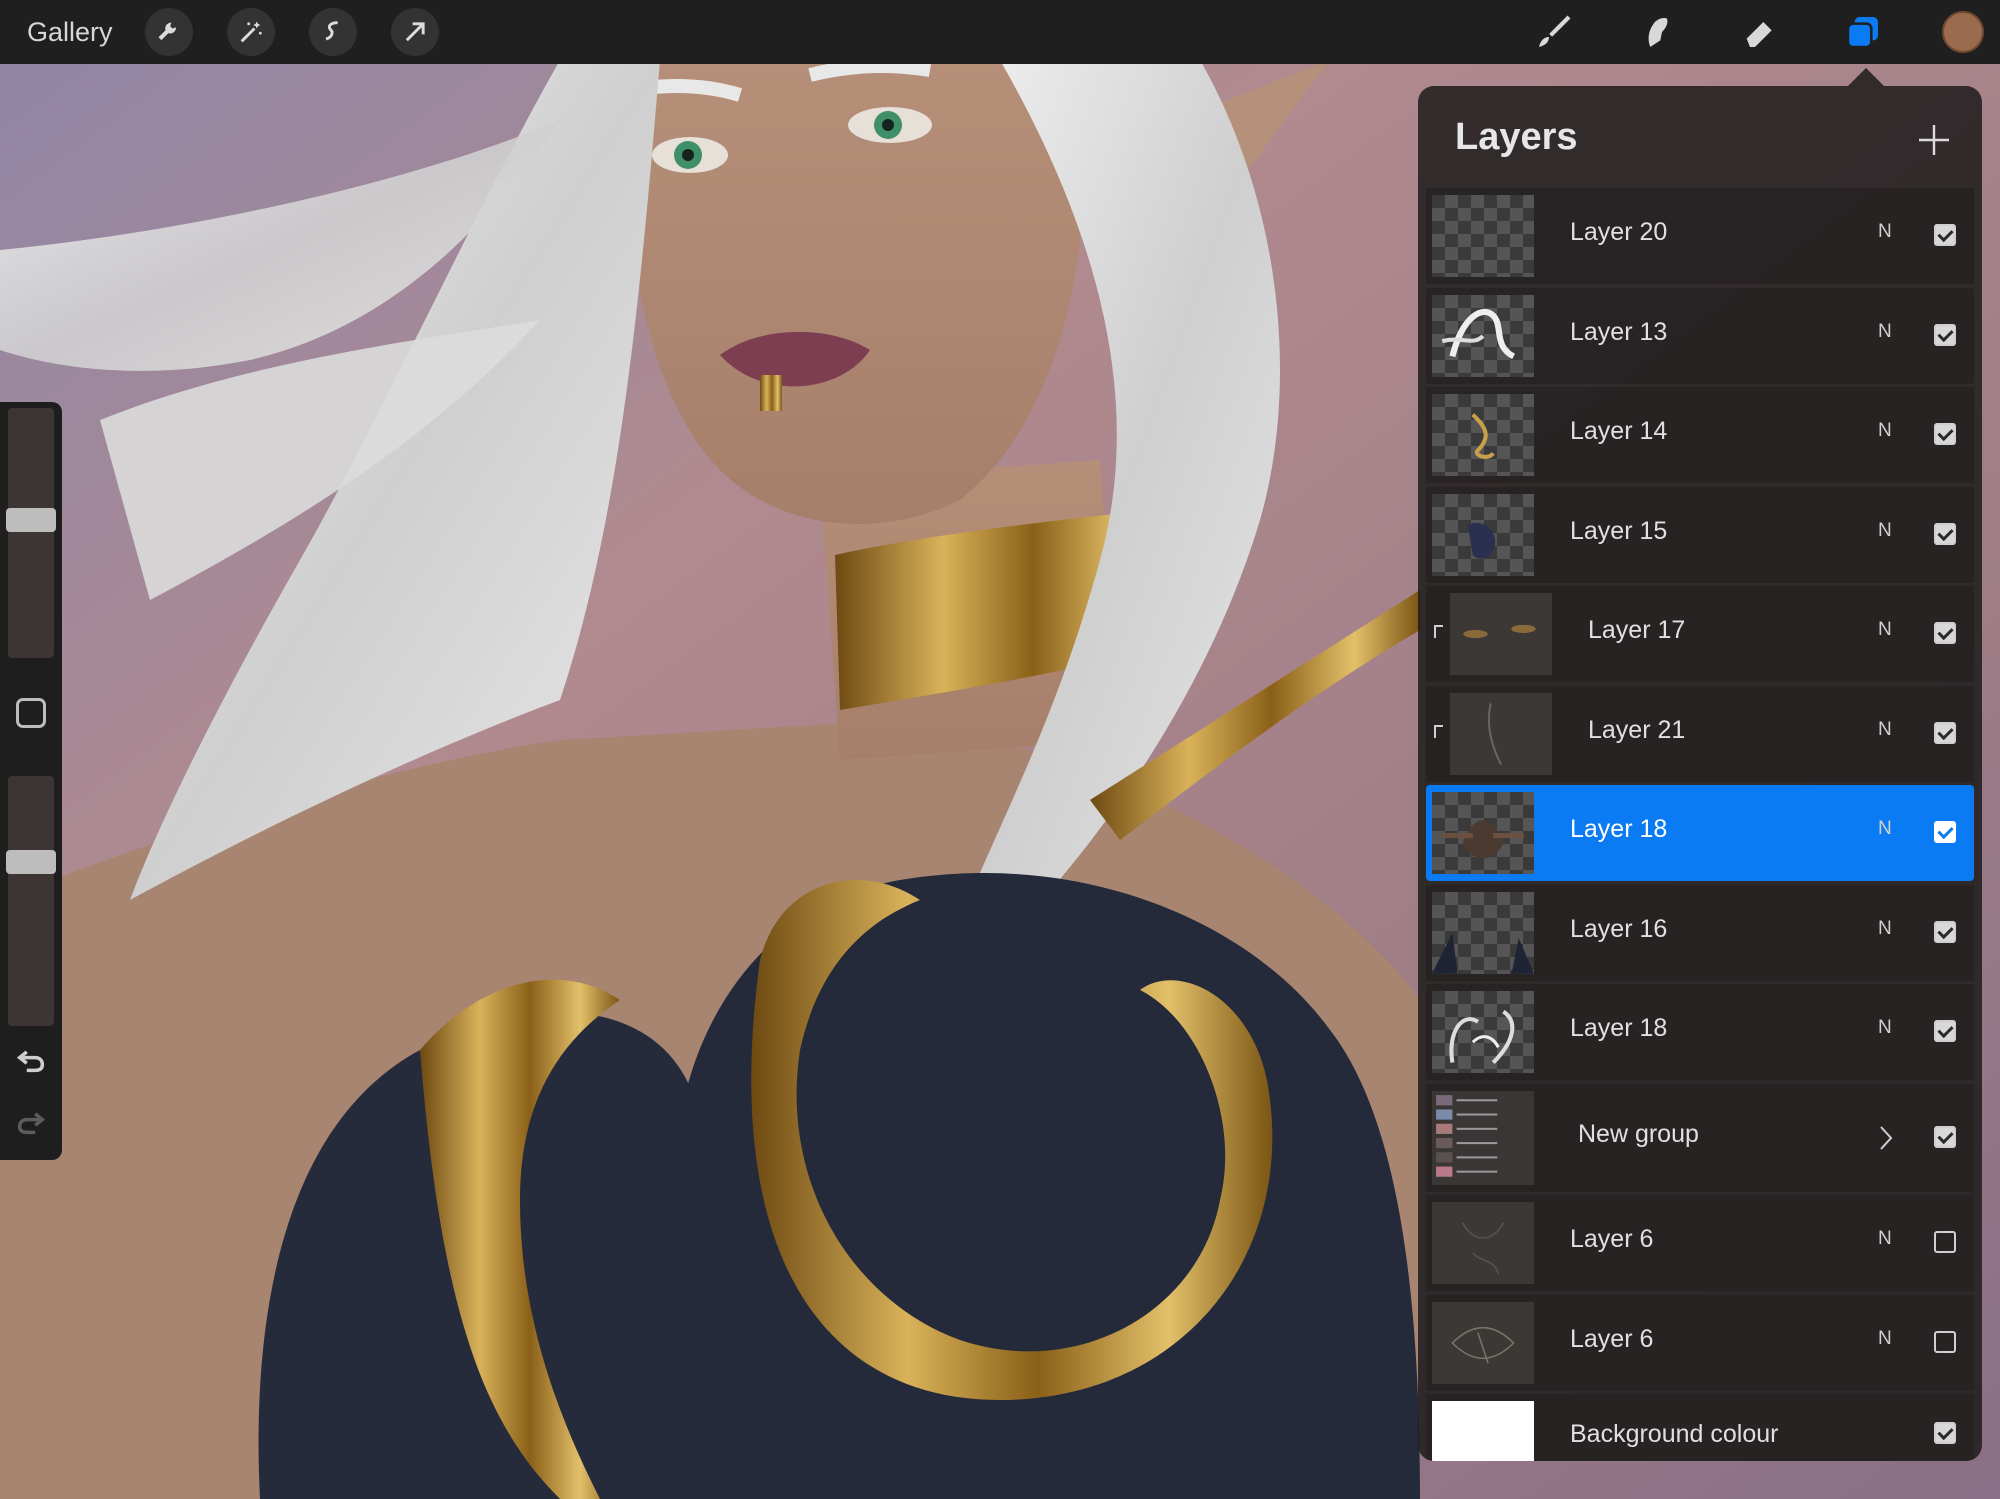 The image size is (2000, 1499). I want to click on layer-row: Layer 13 N, so click(1700, 335).